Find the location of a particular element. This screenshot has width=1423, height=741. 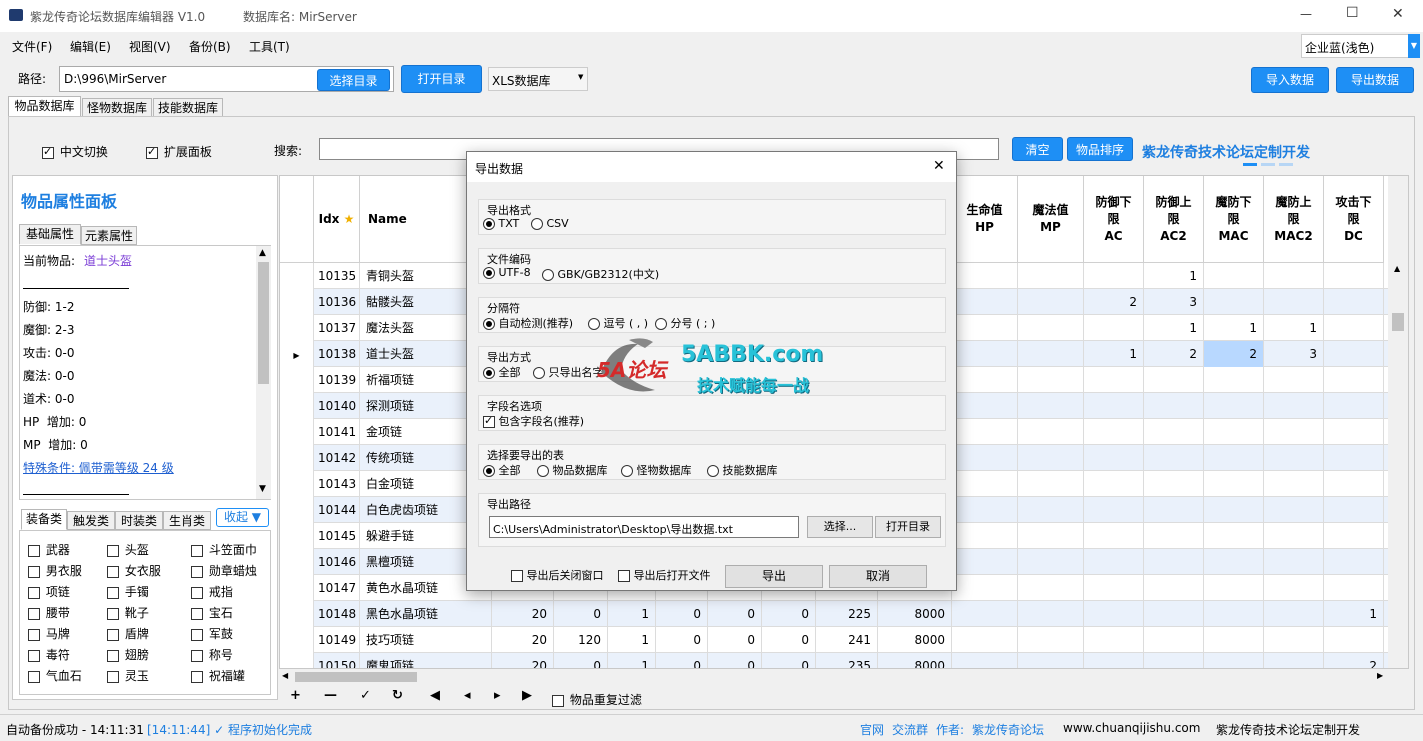

table-all-radio: 全部 is located at coordinates (502, 470).